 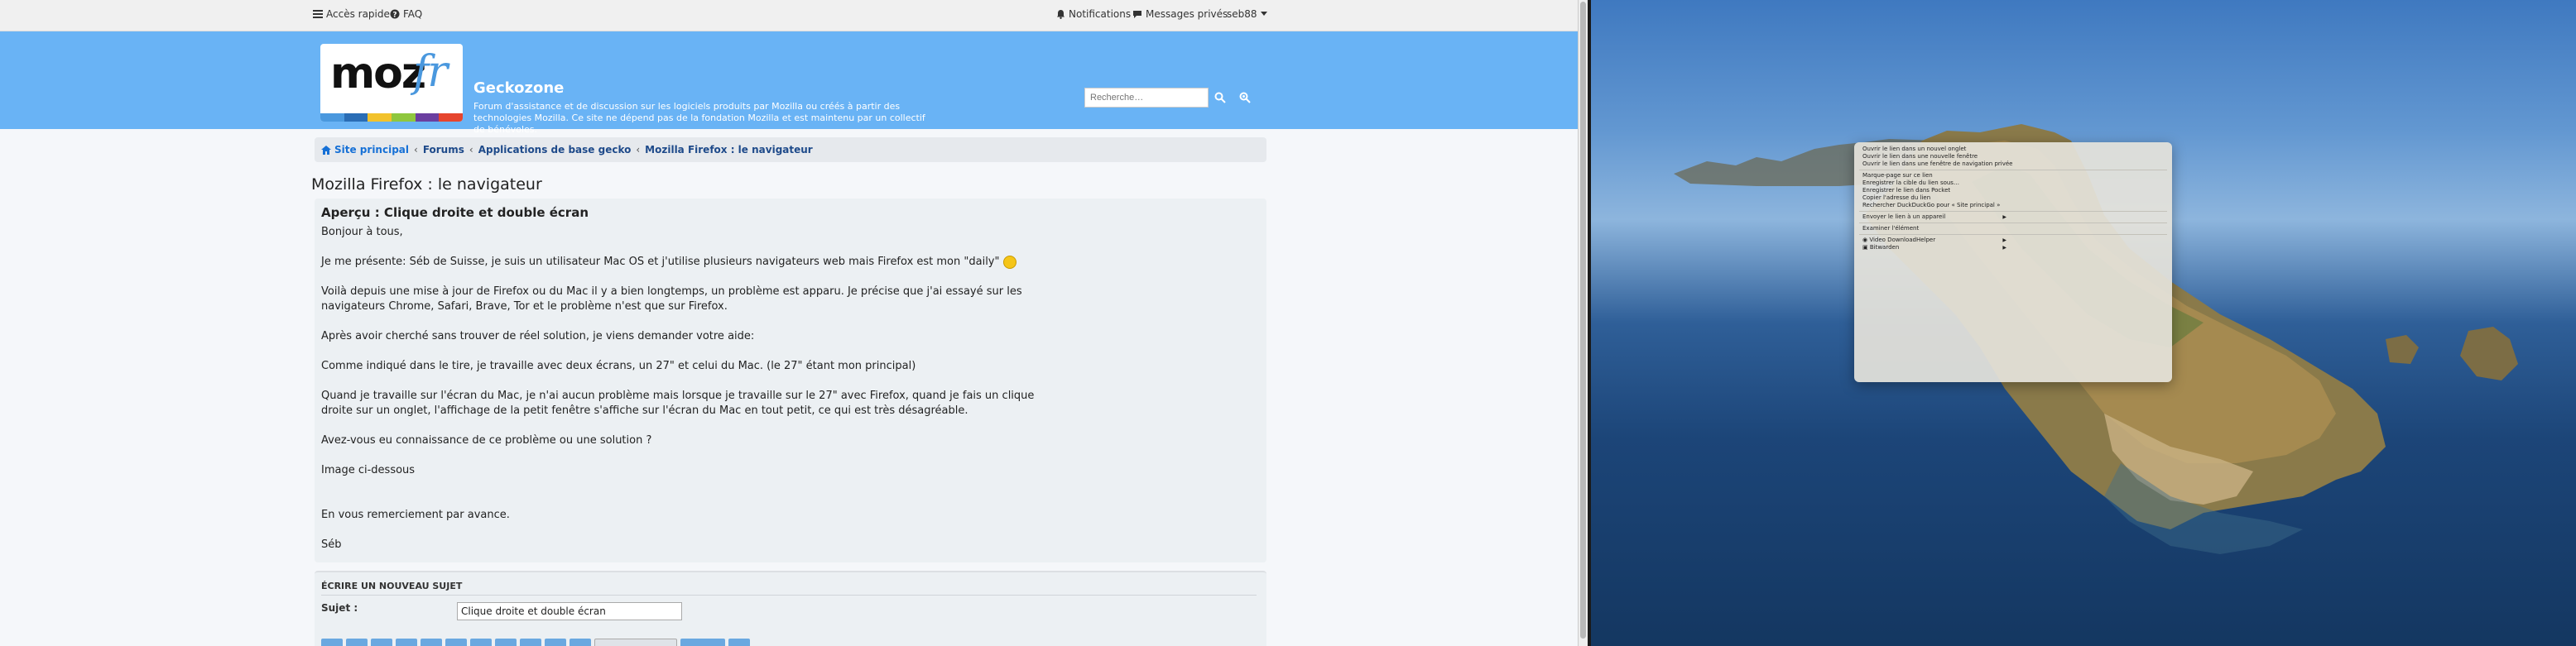 I want to click on code-button, so click(x=431, y=642).